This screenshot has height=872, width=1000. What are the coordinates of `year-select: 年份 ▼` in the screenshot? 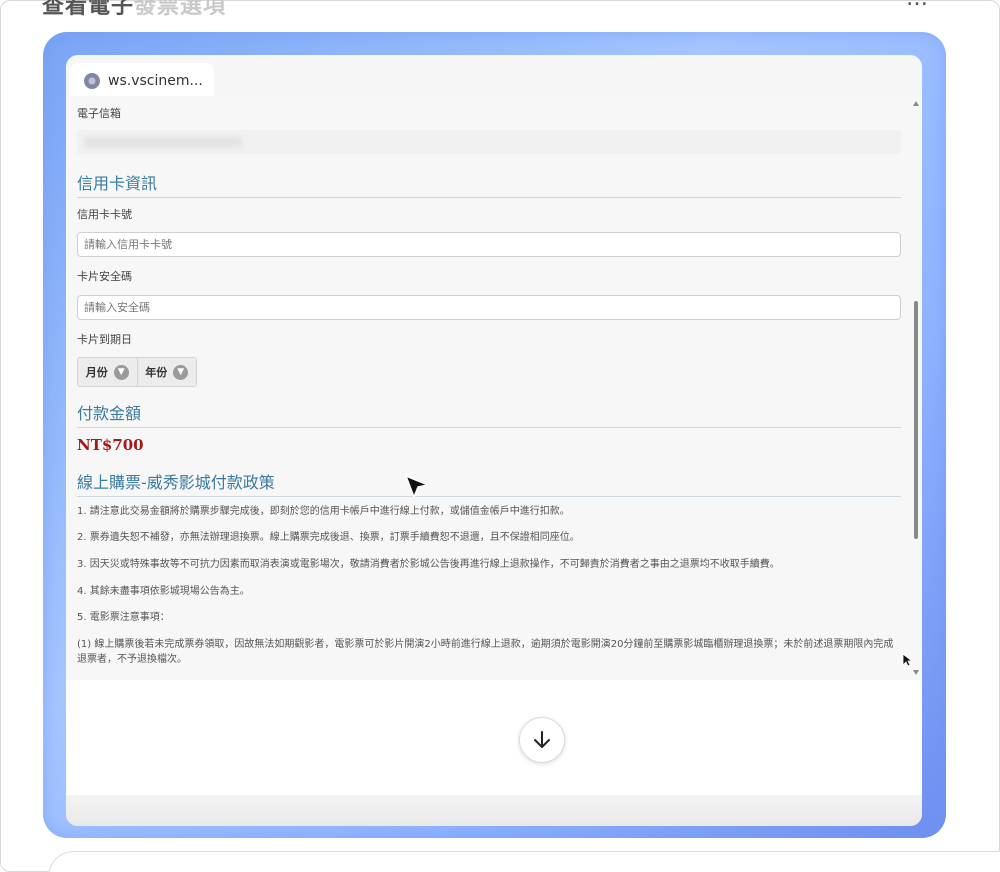 It's located at (166, 372).